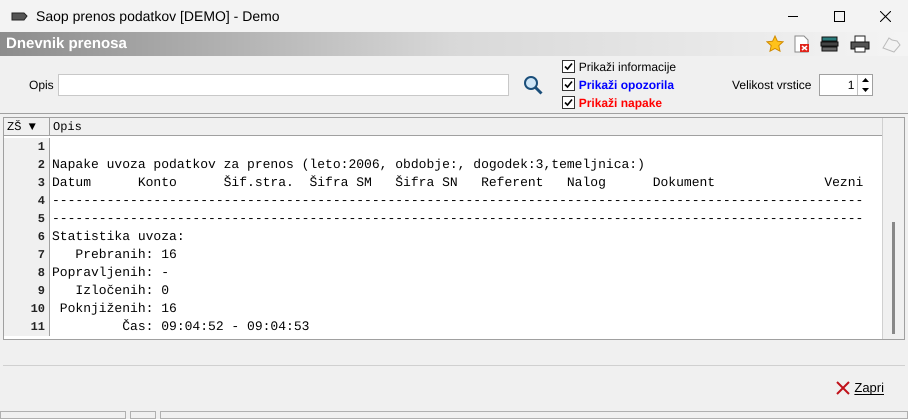 This screenshot has width=908, height=419. I want to click on log-line: Napake uvoza podatkov za prenos (leto:2006, obdobje:, dogodek:3,temeljnica:), so click(348, 165).